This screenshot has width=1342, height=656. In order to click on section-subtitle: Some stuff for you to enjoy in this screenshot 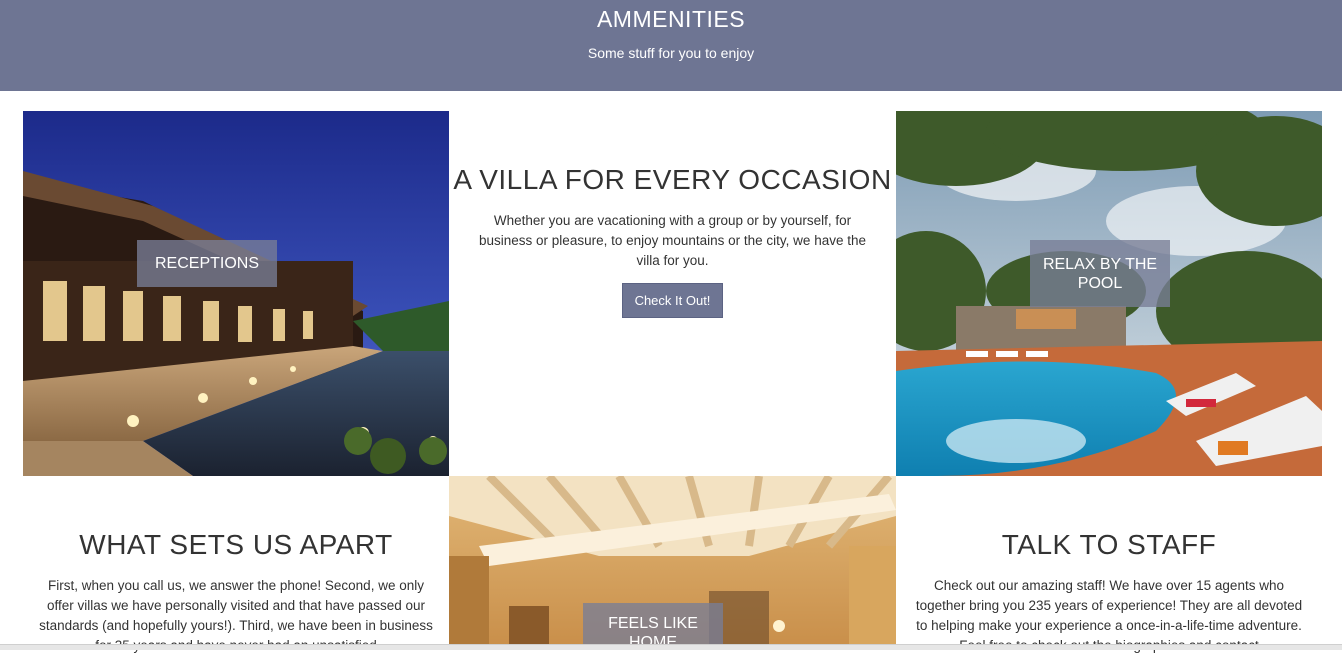, I will do `click(671, 53)`.